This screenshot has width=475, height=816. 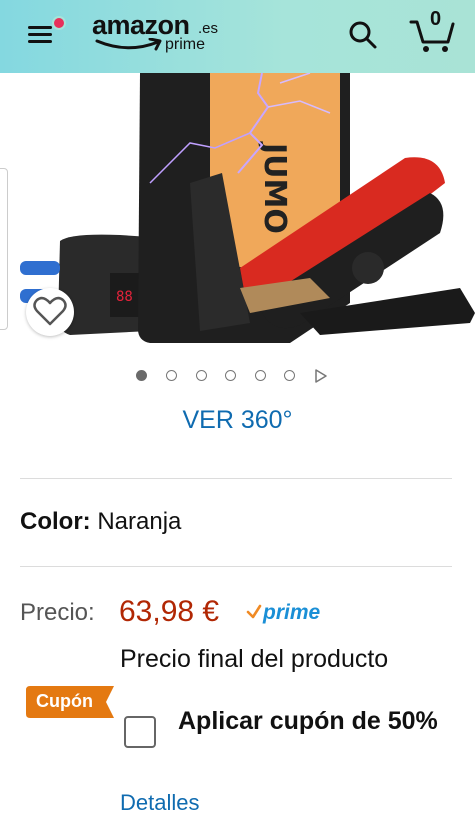 I want to click on search-button, so click(x=363, y=35).